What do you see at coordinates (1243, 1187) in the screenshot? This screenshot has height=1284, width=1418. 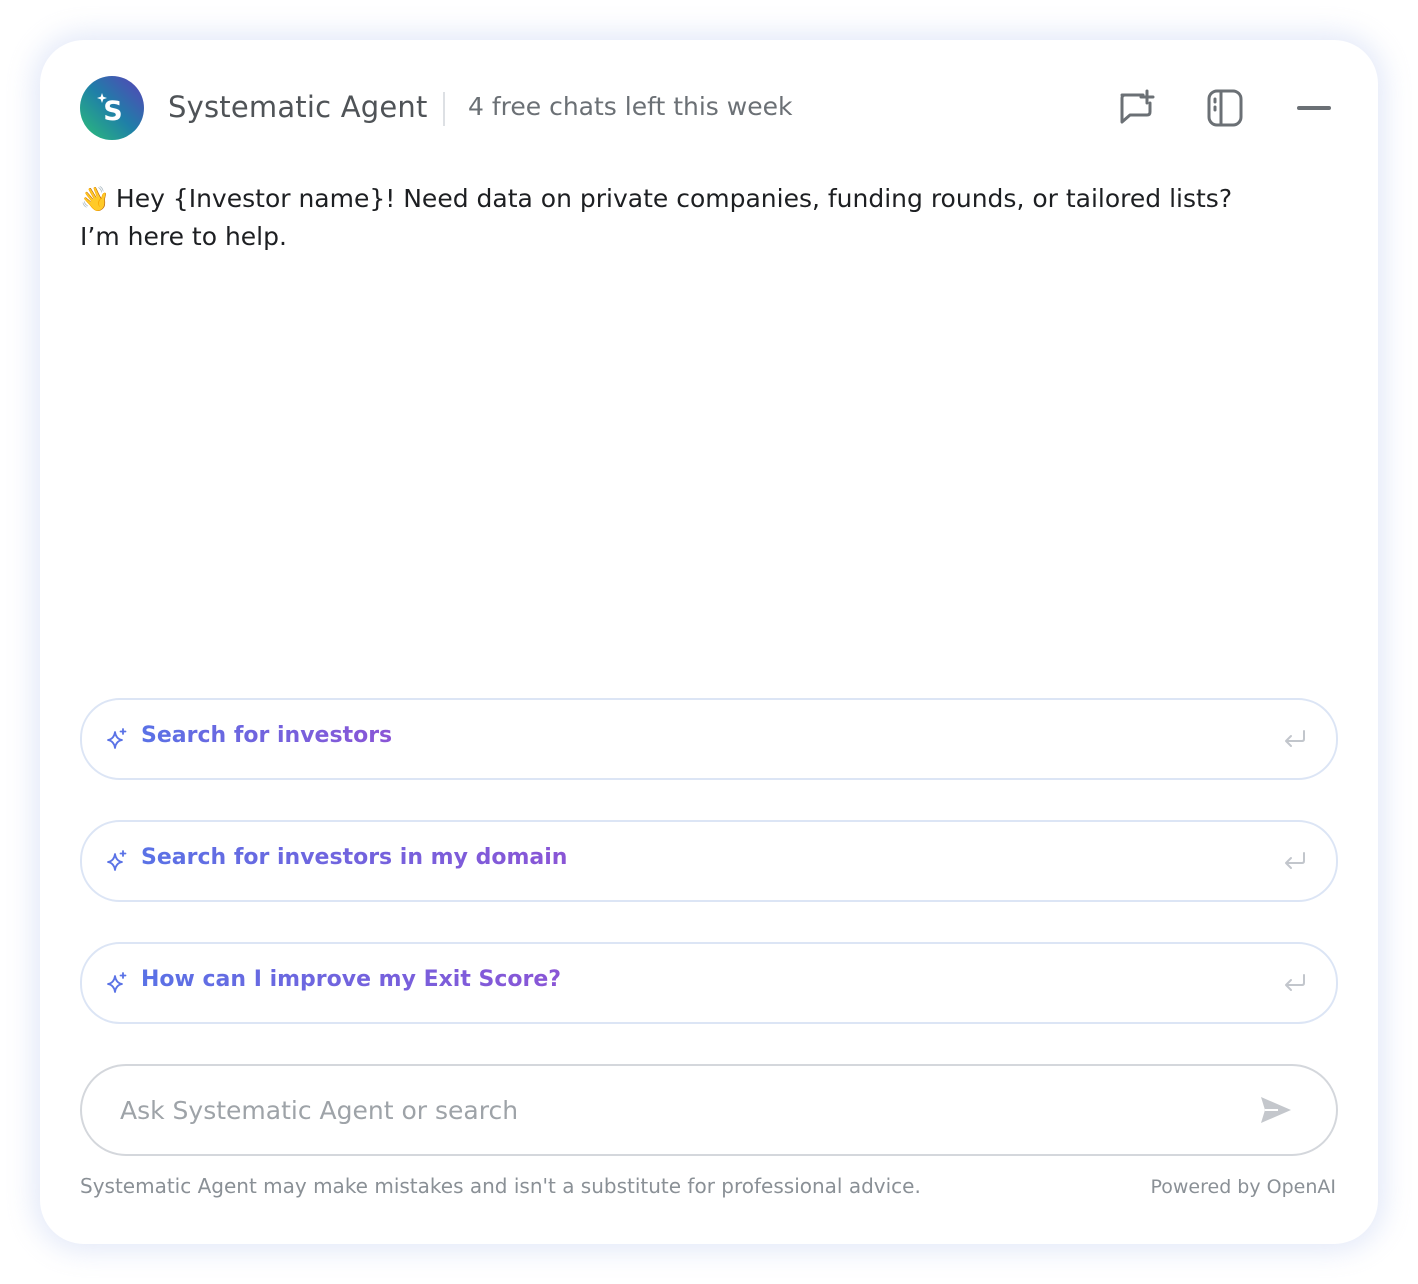 I see `powered-by-label: Powered by OpenAI` at bounding box center [1243, 1187].